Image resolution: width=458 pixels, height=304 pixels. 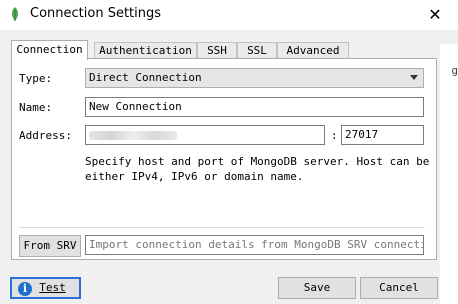 What do you see at coordinates (25, 289) in the screenshot?
I see `info-icon: i` at bounding box center [25, 289].